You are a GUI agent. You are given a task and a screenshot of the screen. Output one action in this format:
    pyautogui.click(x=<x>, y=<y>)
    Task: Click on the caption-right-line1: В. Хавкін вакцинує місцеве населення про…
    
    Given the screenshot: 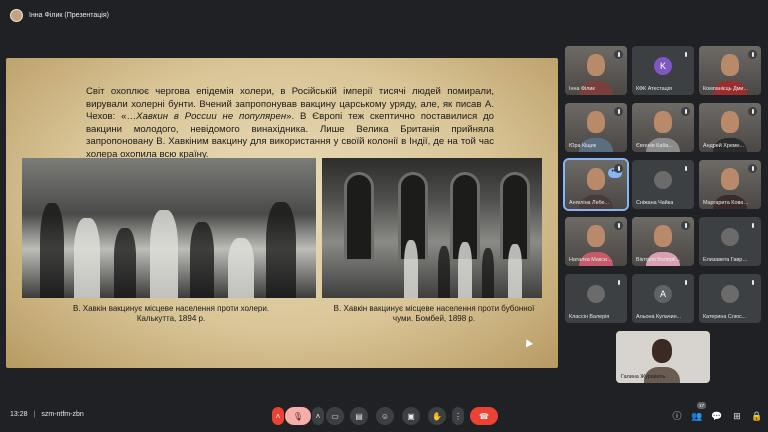 What is the action you would take?
    pyautogui.click(x=434, y=308)
    